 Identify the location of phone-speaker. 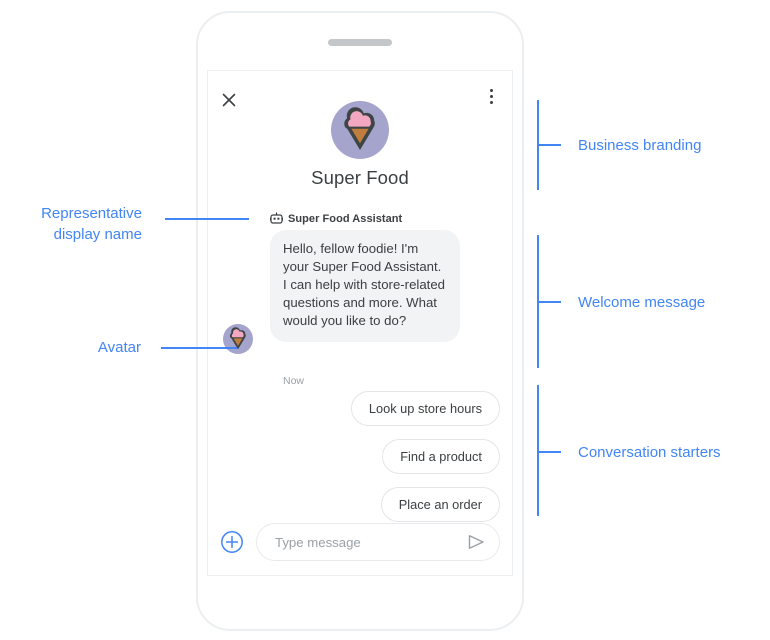
(360, 42).